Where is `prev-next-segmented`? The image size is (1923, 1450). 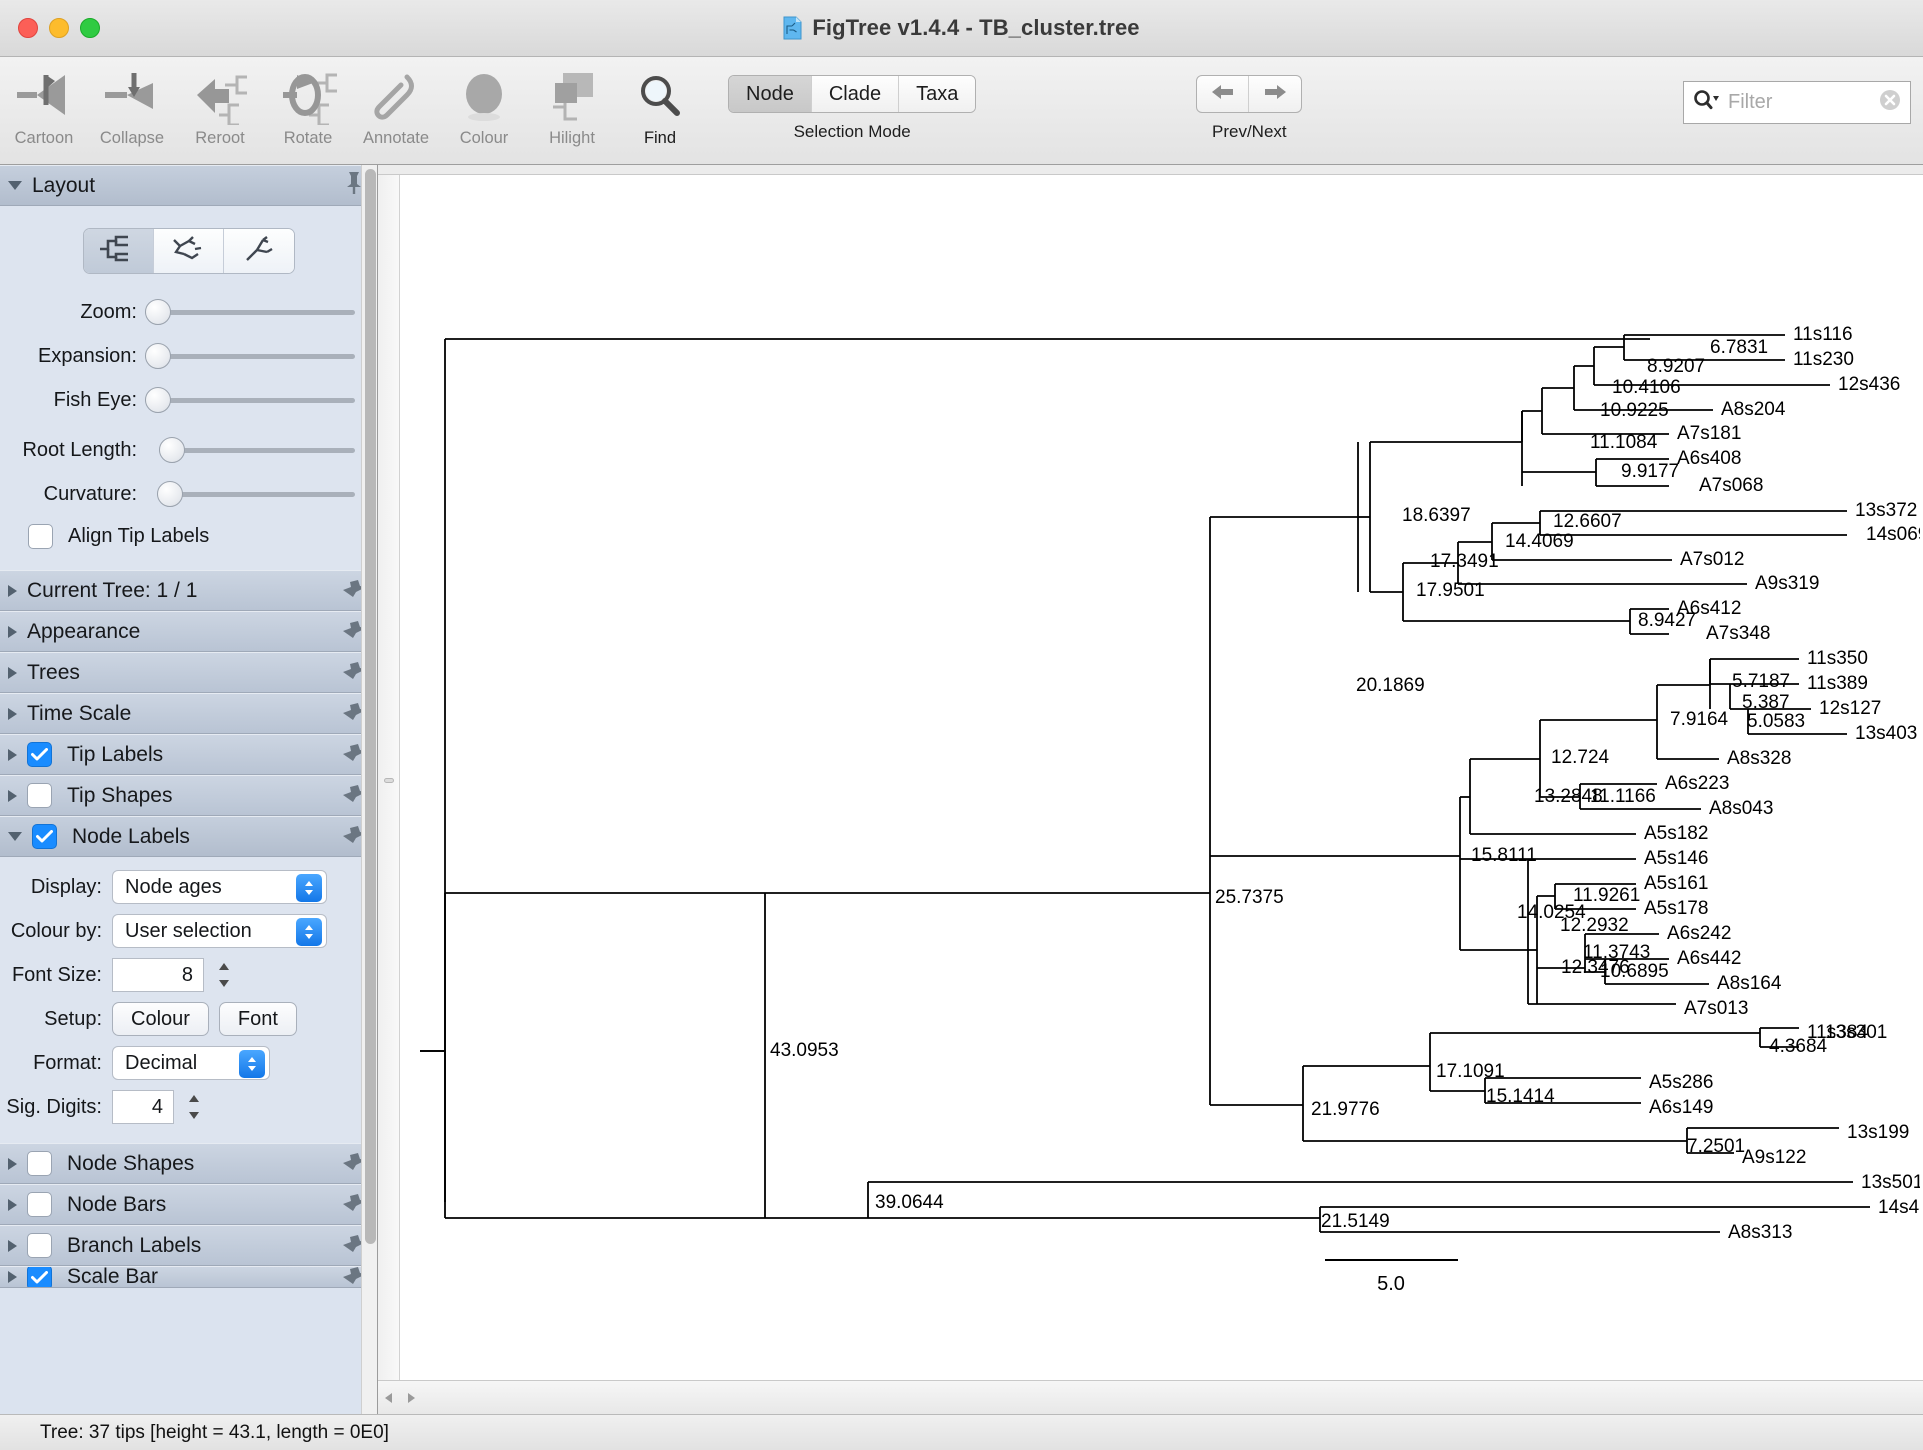 prev-next-segmented is located at coordinates (1249, 94).